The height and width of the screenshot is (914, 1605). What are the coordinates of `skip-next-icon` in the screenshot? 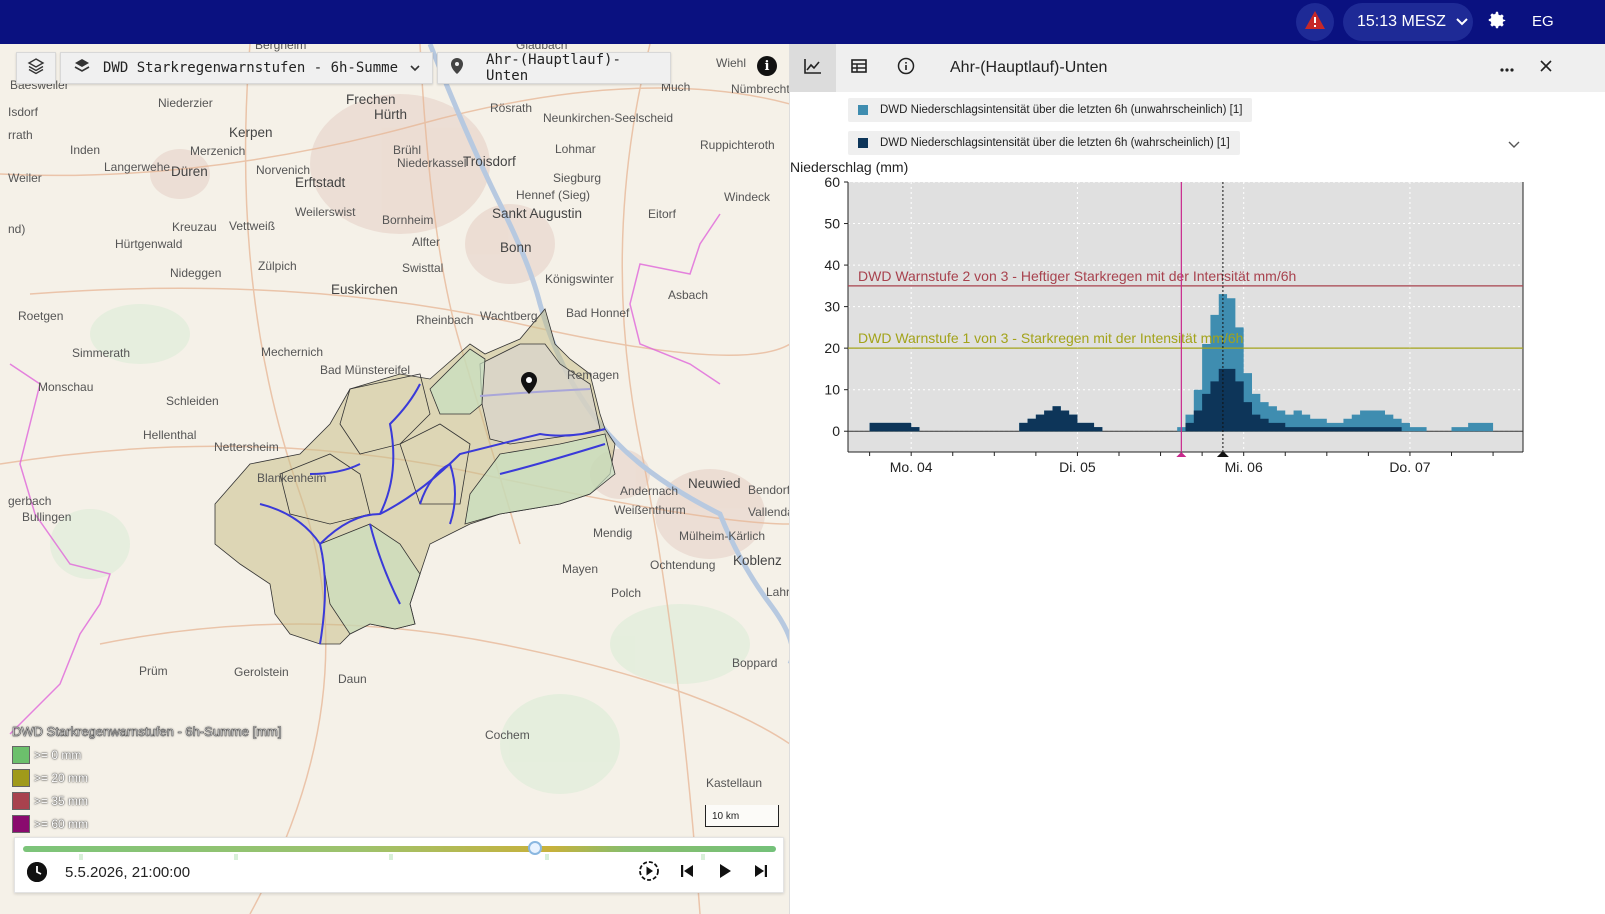 It's located at (761, 873).